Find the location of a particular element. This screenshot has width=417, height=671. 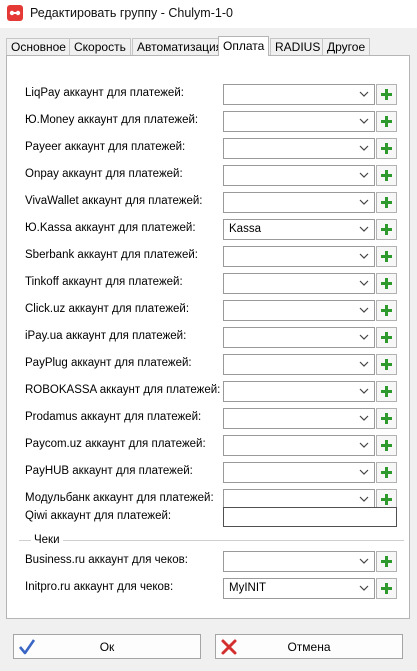

account-label: Модульбанк аккаунт для платежей: is located at coordinates (119, 498).